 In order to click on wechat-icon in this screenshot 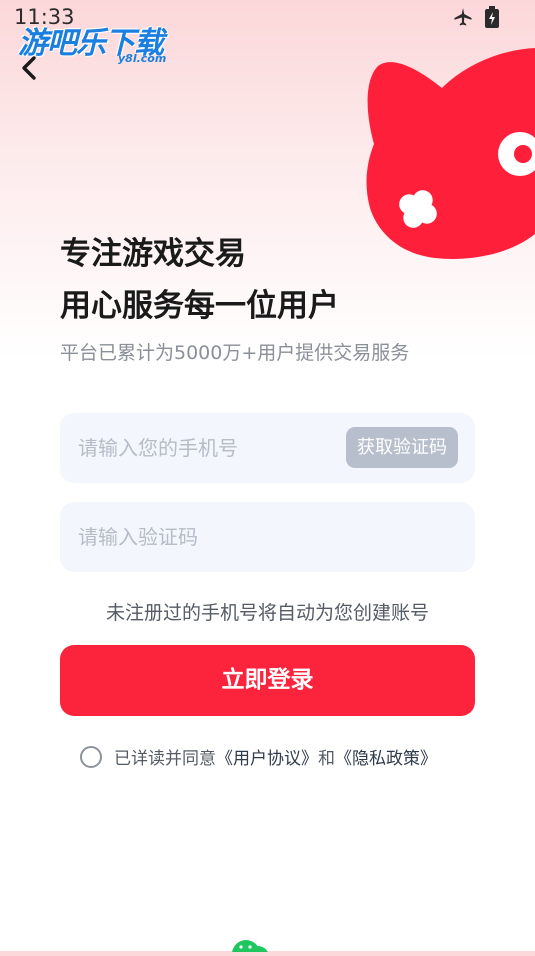, I will do `click(250, 948)`.